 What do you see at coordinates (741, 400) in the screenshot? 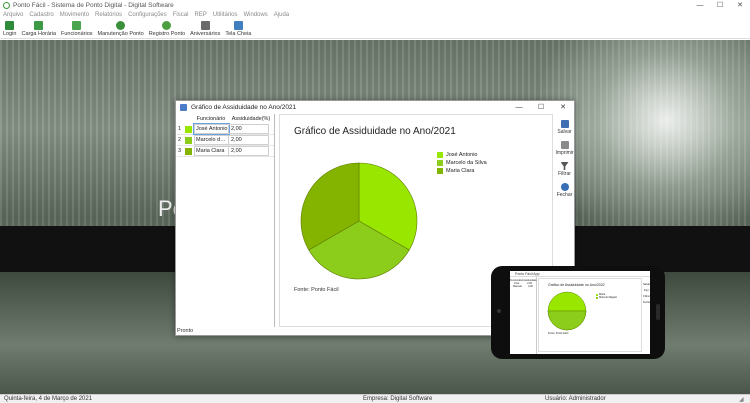
I see `resize-grip-icon: ◢` at bounding box center [741, 400].